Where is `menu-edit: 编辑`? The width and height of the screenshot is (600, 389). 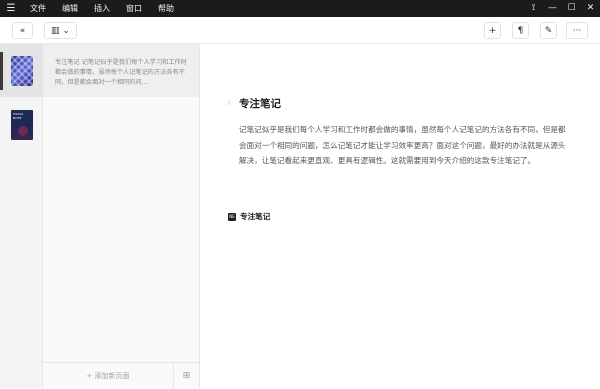 menu-edit: 编辑 is located at coordinates (70, 8).